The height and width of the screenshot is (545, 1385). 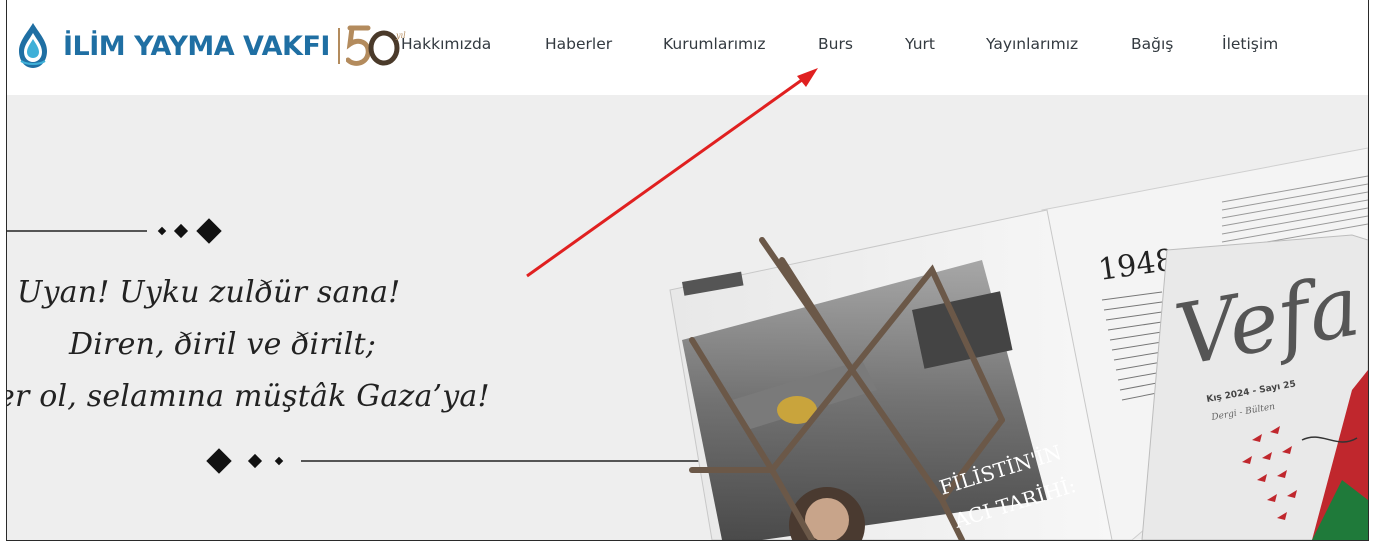 I want to click on nav-item-yayinlarimiz: Yayınlarımız, so click(x=1032, y=44).